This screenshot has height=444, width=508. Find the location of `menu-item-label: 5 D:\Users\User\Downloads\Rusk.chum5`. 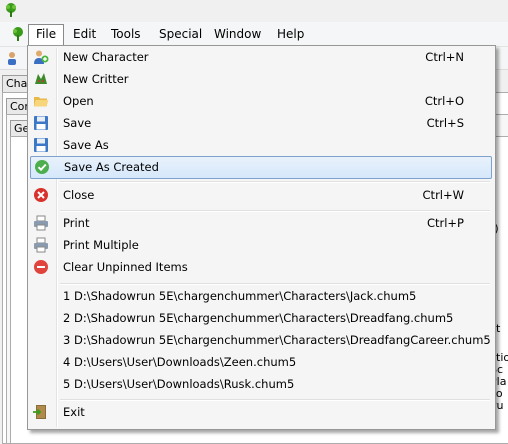

menu-item-label: 5 D:\Users\User\Downloads\Rusk.chum5 is located at coordinates (179, 384).